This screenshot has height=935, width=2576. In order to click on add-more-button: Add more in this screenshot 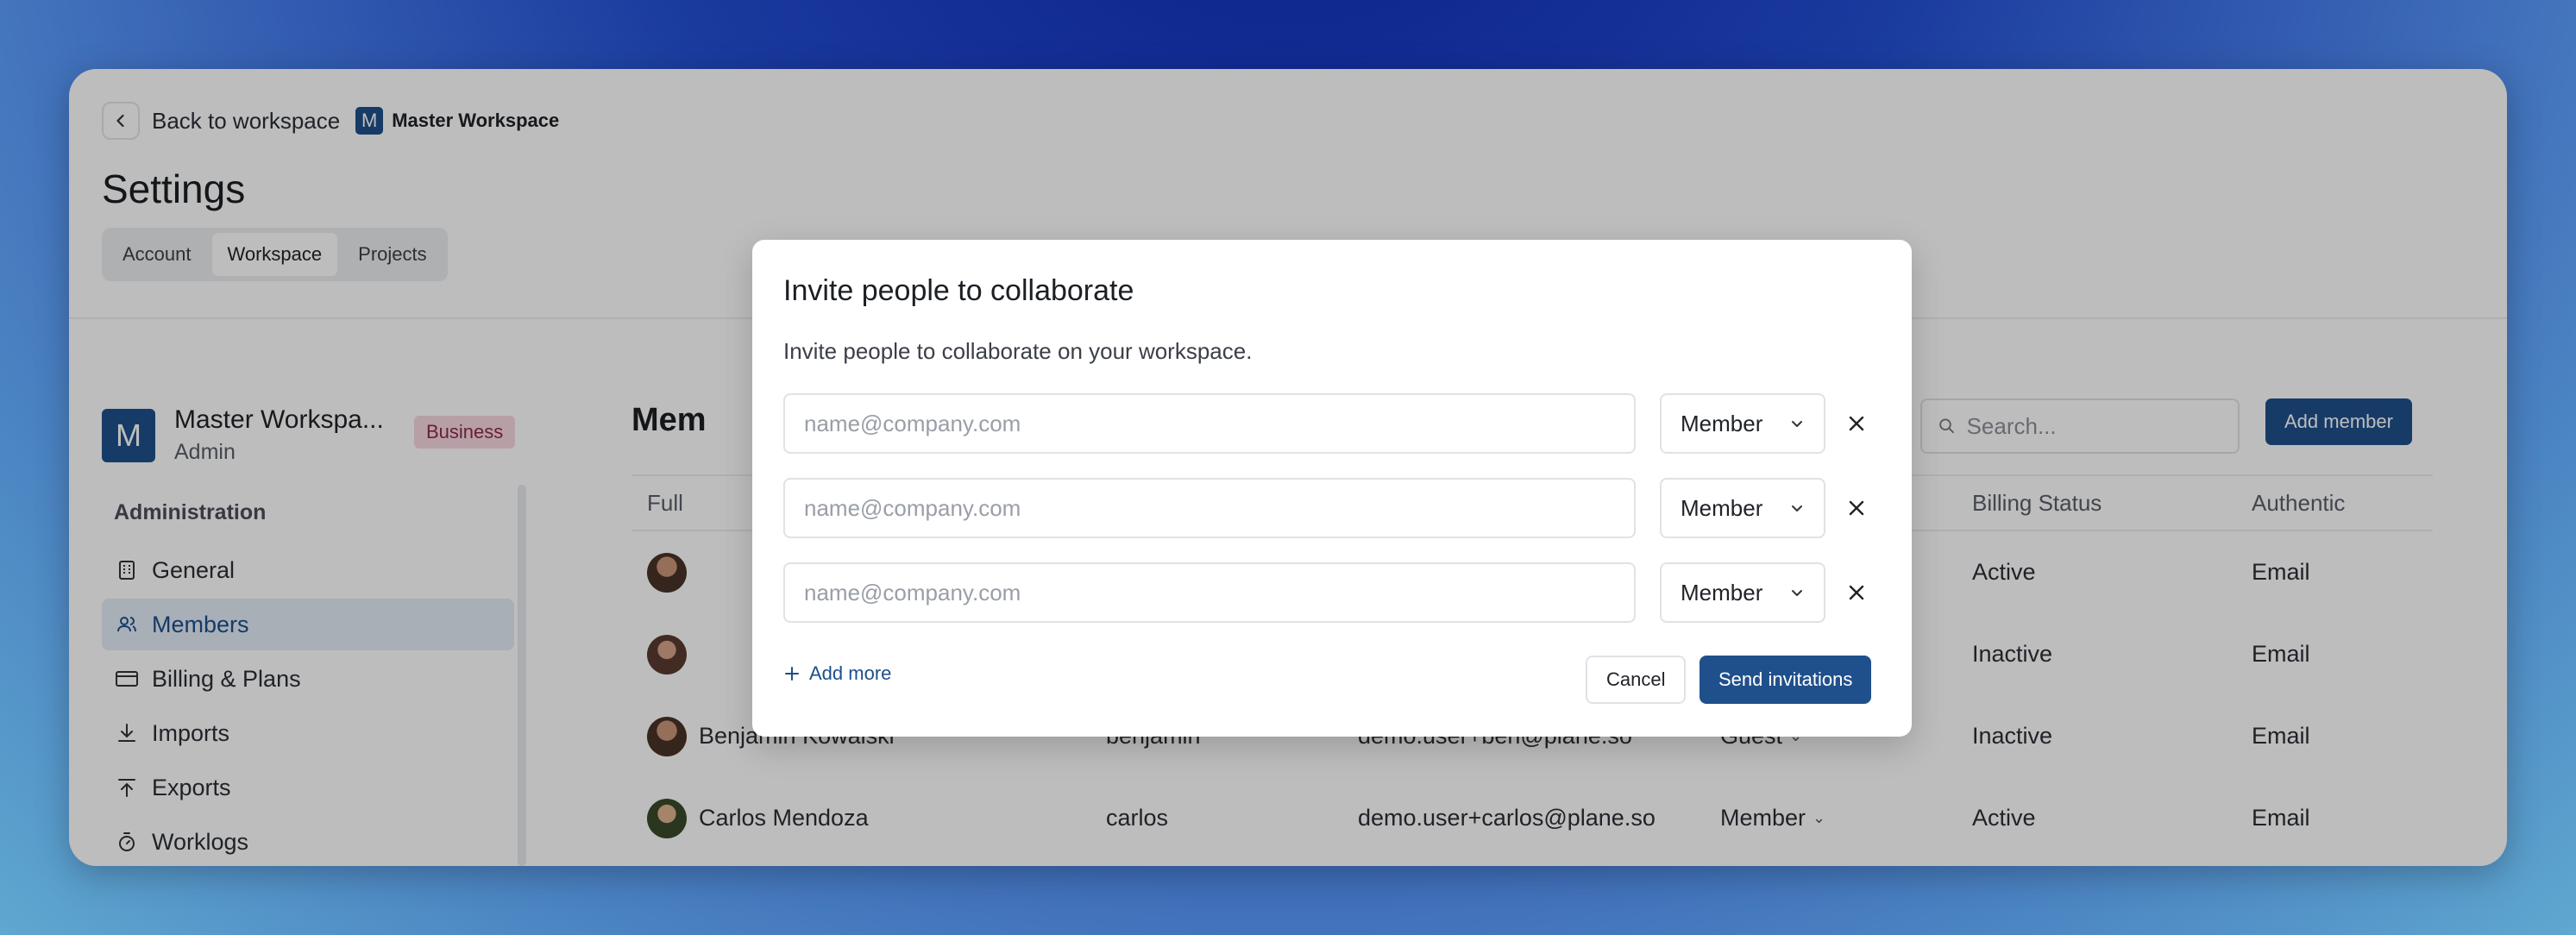, I will do `click(837, 674)`.